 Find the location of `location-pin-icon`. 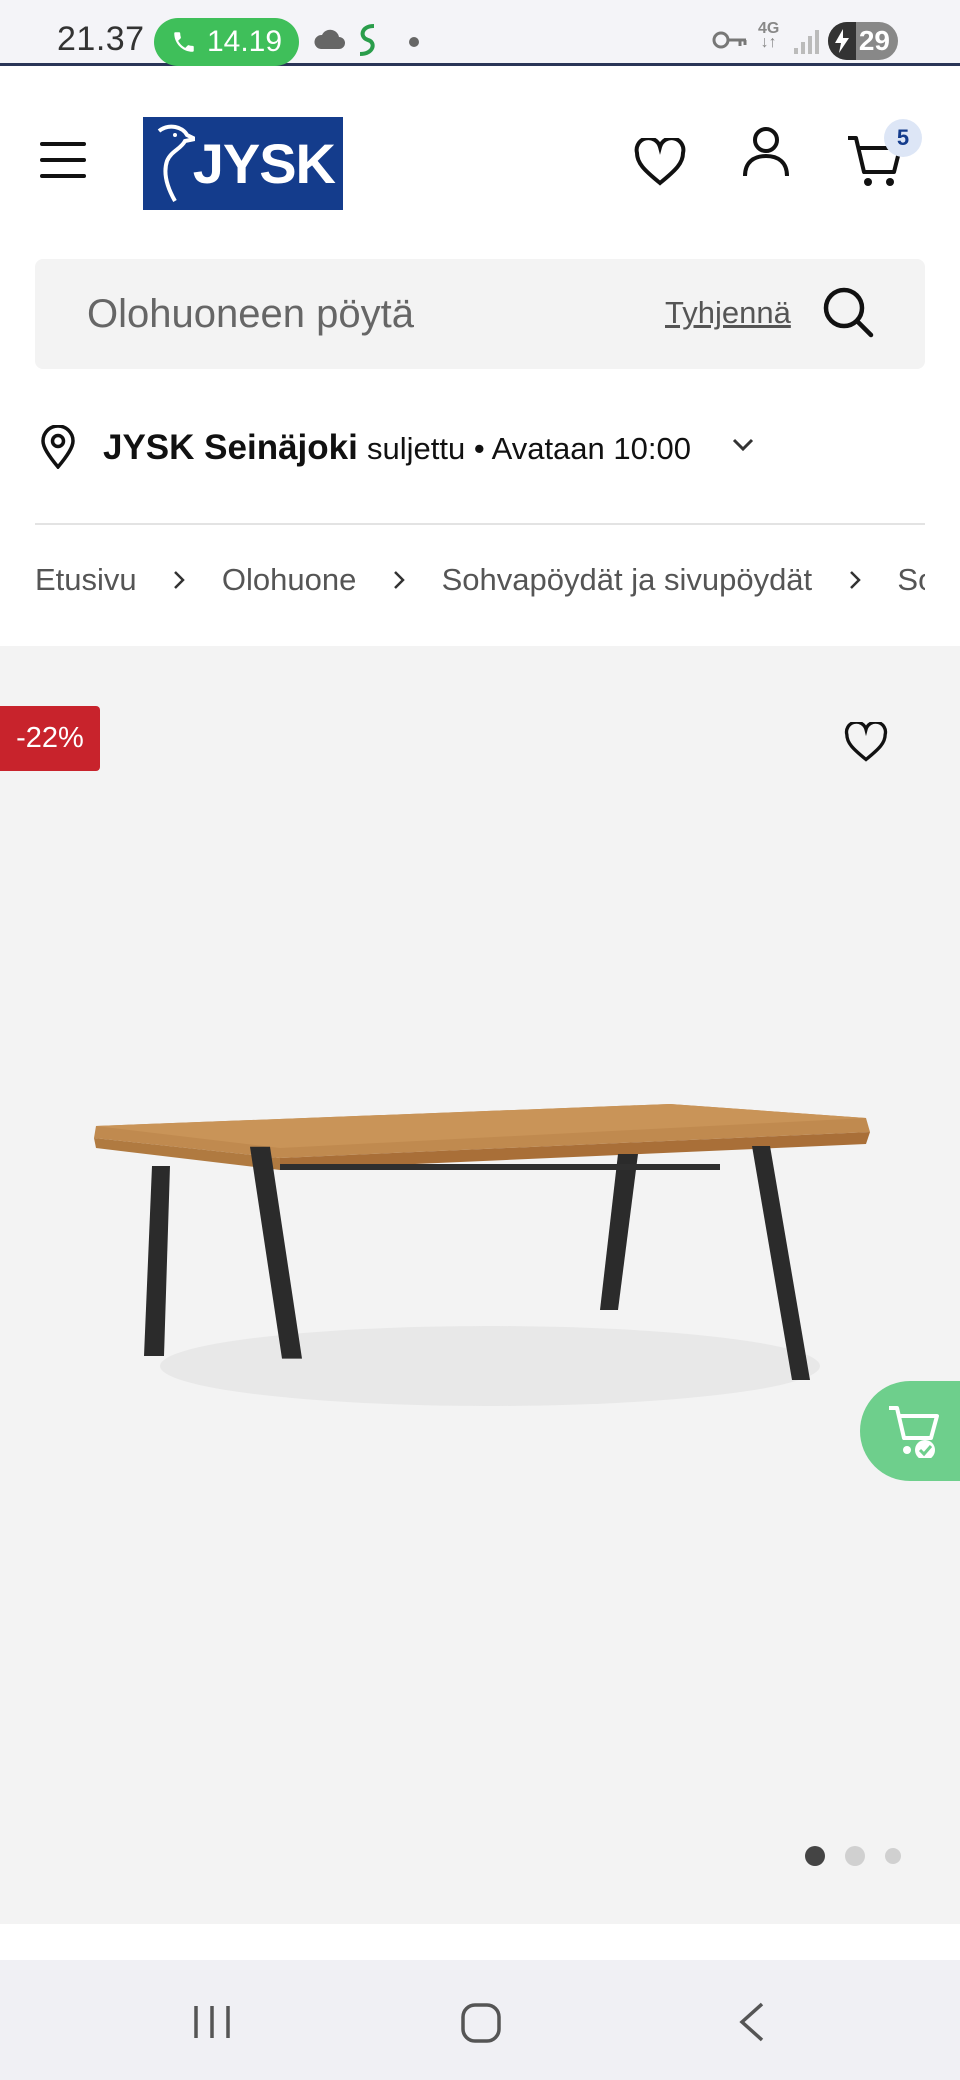

location-pin-icon is located at coordinates (58, 447).